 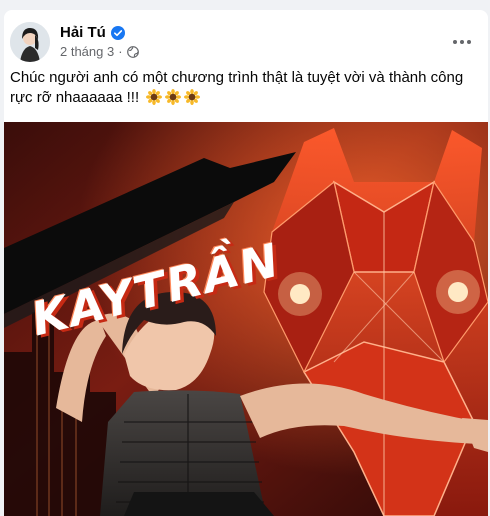 What do you see at coordinates (83, 32) in the screenshot?
I see `author-name: Hải Tú` at bounding box center [83, 32].